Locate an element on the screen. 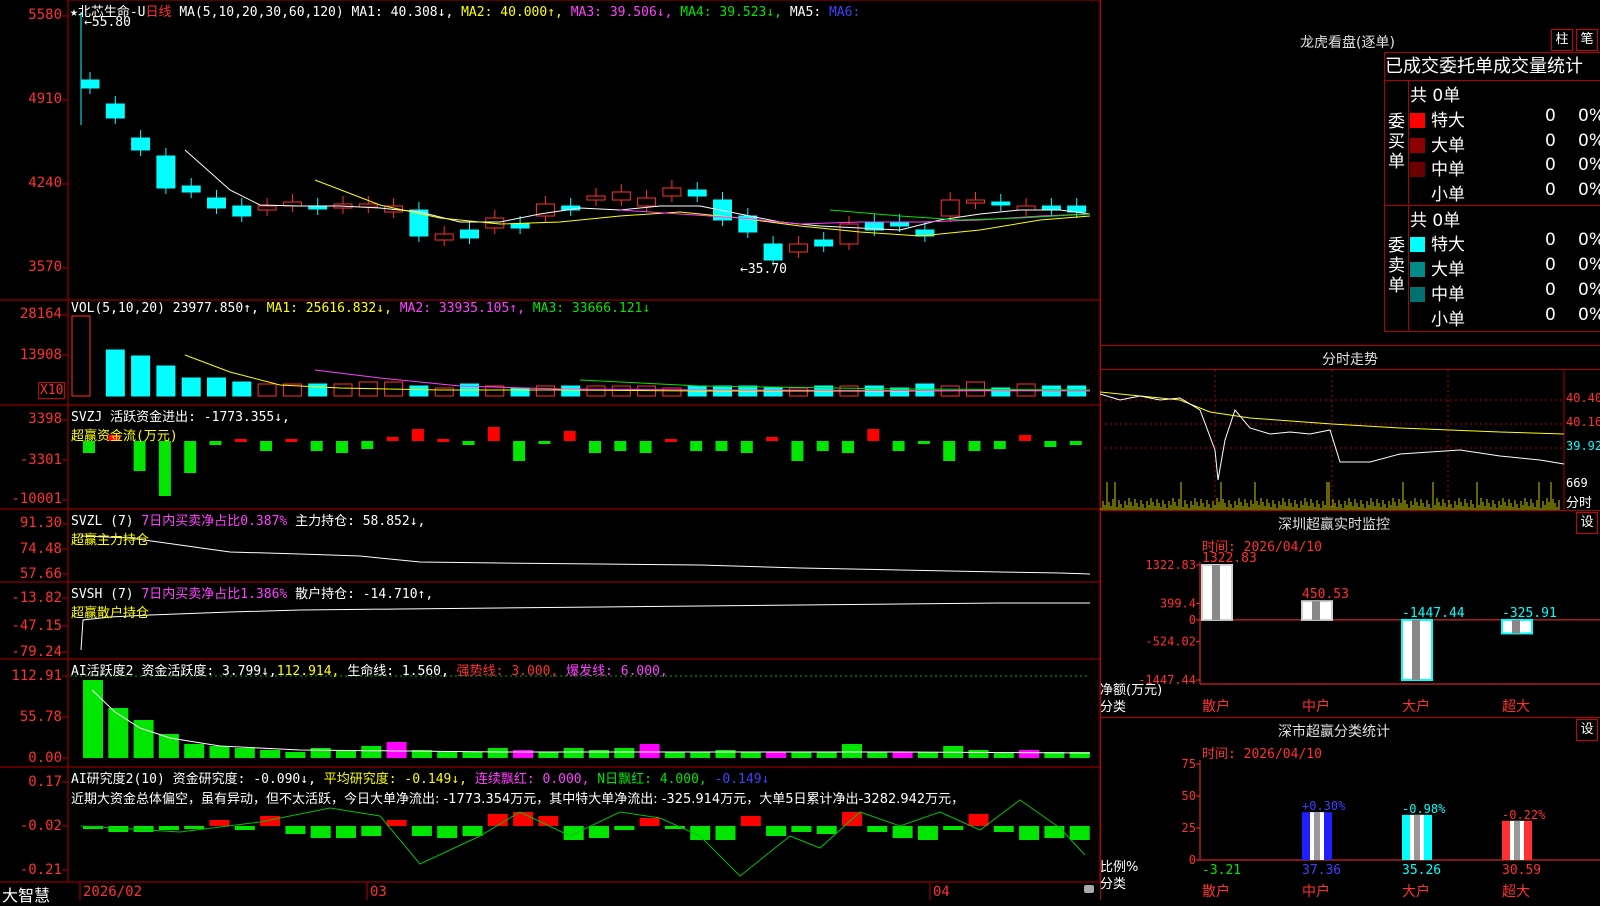 The height and width of the screenshot is (906, 1600). ai2-bars is located at coordinates (585, 838).